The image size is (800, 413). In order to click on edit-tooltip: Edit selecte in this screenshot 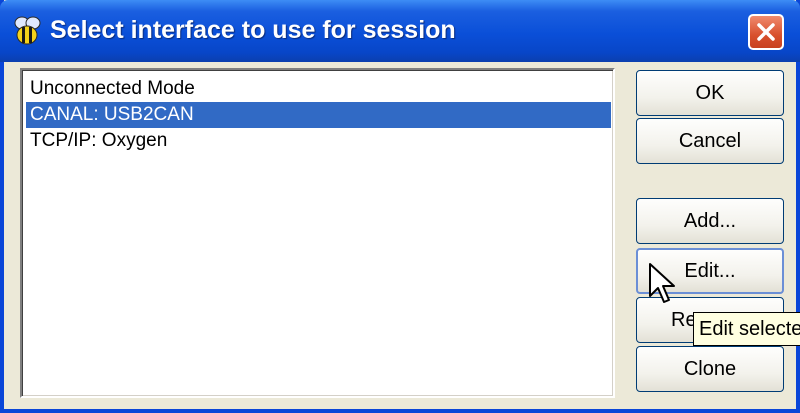, I will do `click(746, 329)`.